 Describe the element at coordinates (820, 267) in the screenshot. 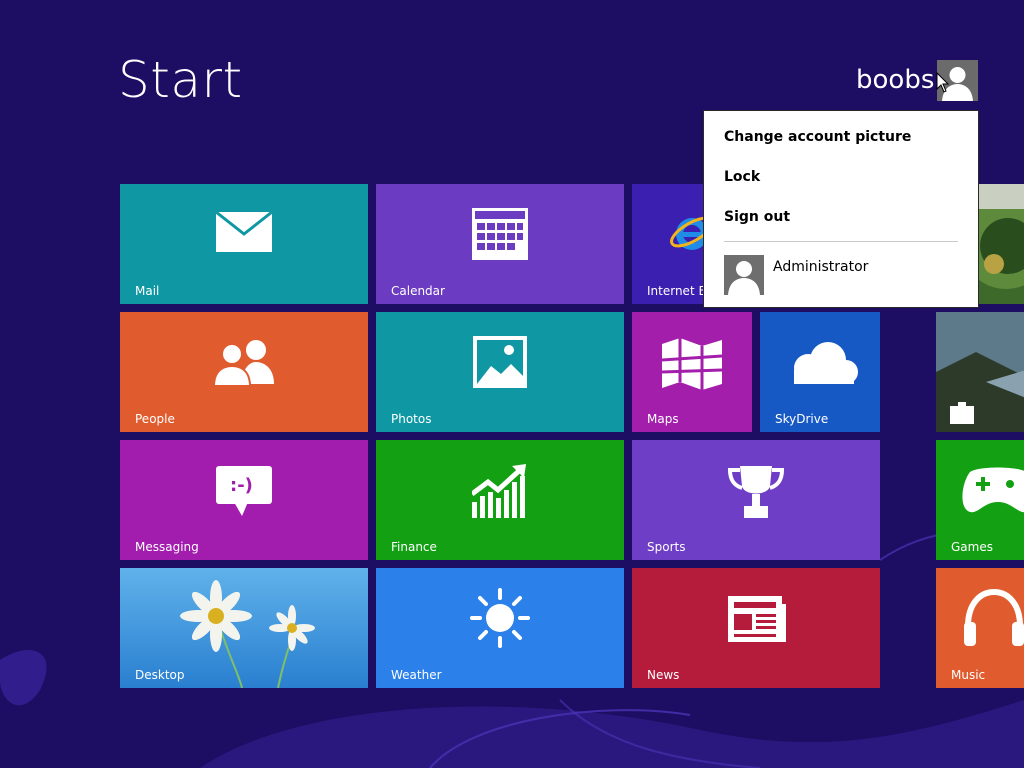

I see `administrator-item: Administrator` at that location.